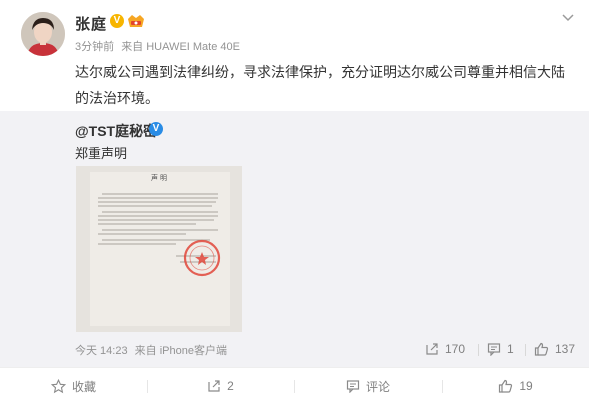 This screenshot has width=589, height=404. I want to click on like-button: 19, so click(515, 386).